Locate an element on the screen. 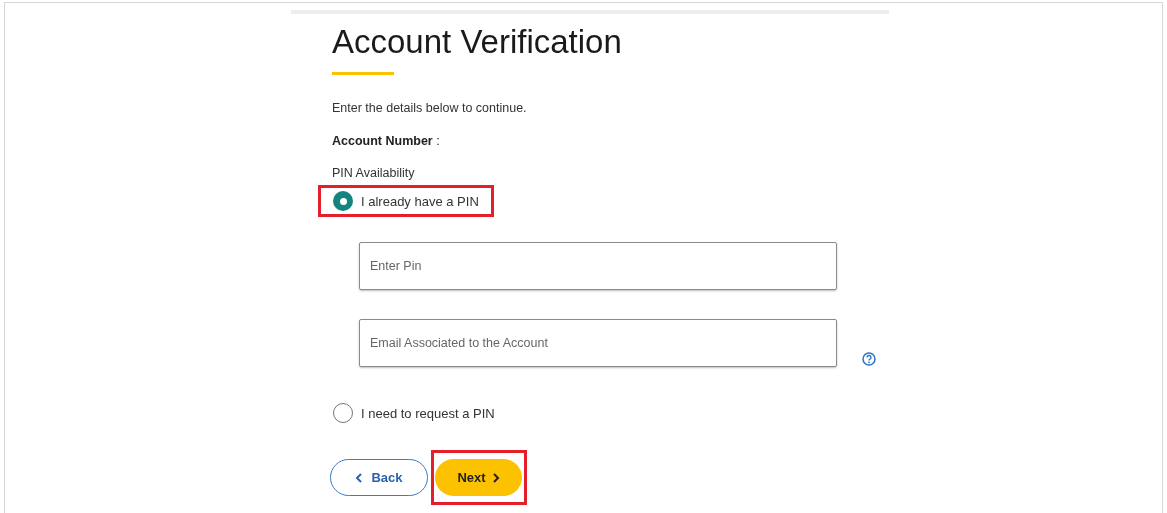 Image resolution: width=1167 pixels, height=513 pixels. instruction-text: Enter the details below to continue. is located at coordinates (429, 108).